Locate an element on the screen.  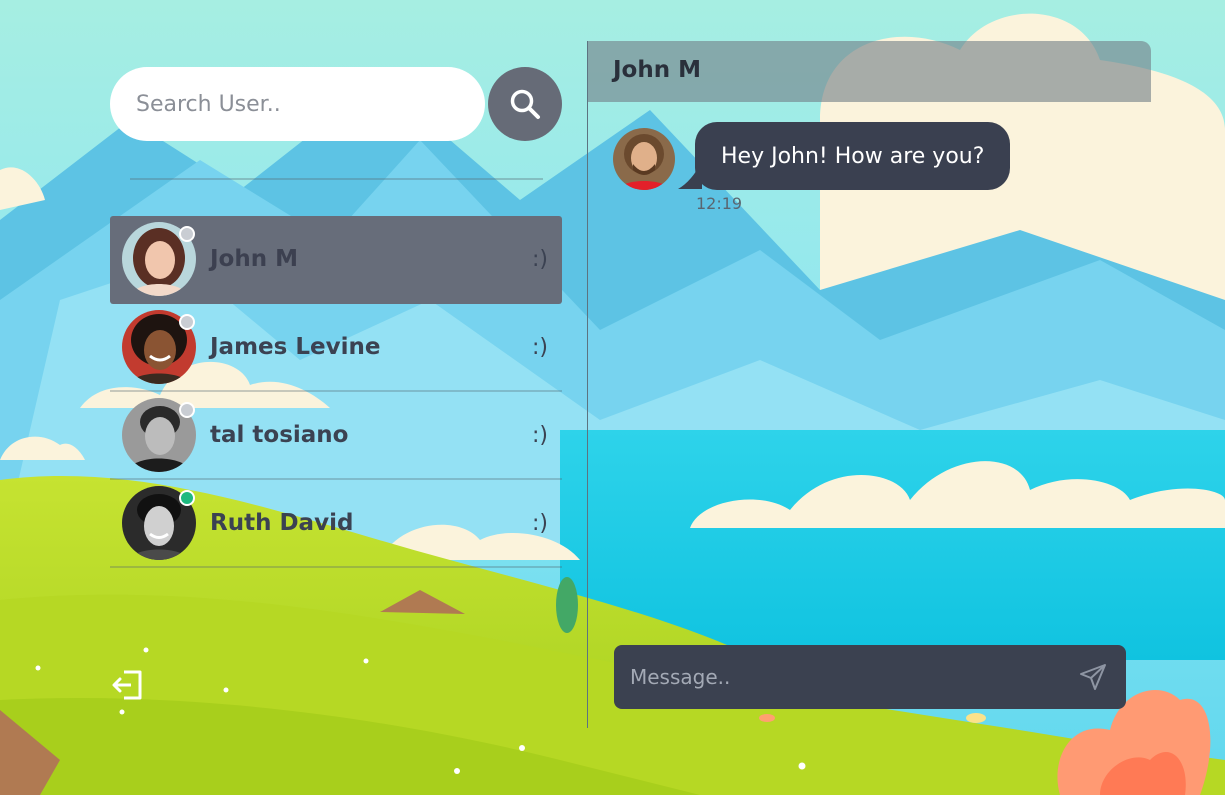
message-avatar is located at coordinates (644, 159).